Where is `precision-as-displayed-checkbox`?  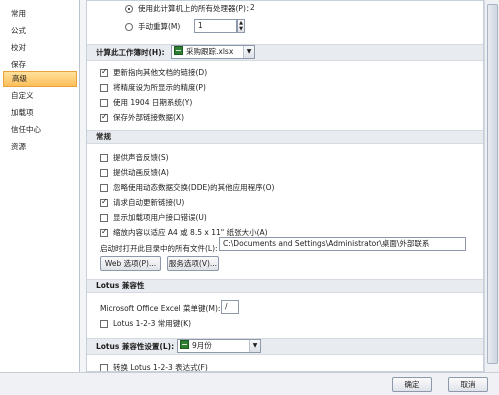 precision-as-displayed-checkbox is located at coordinates (104, 88).